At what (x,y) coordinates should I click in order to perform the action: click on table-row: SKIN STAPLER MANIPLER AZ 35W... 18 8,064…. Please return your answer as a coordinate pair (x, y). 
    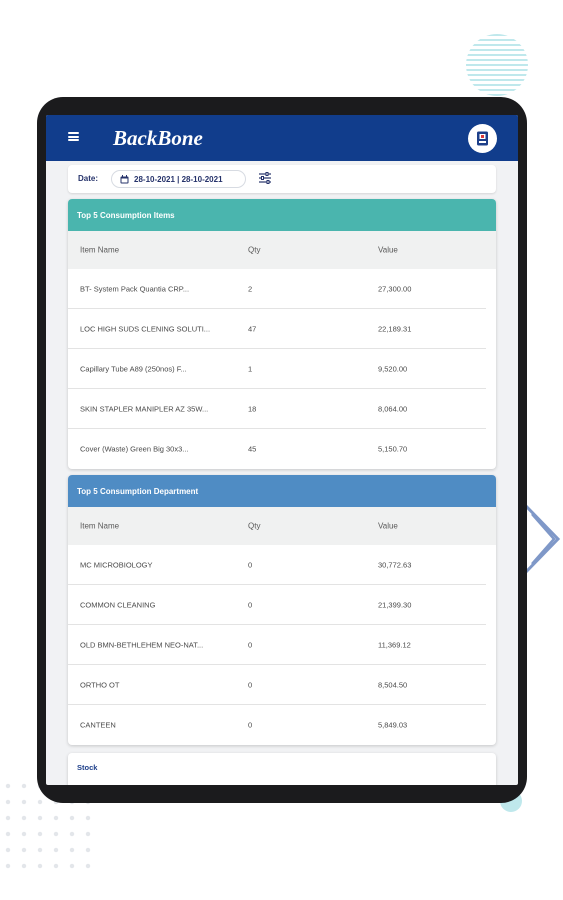
    Looking at the image, I should click on (277, 409).